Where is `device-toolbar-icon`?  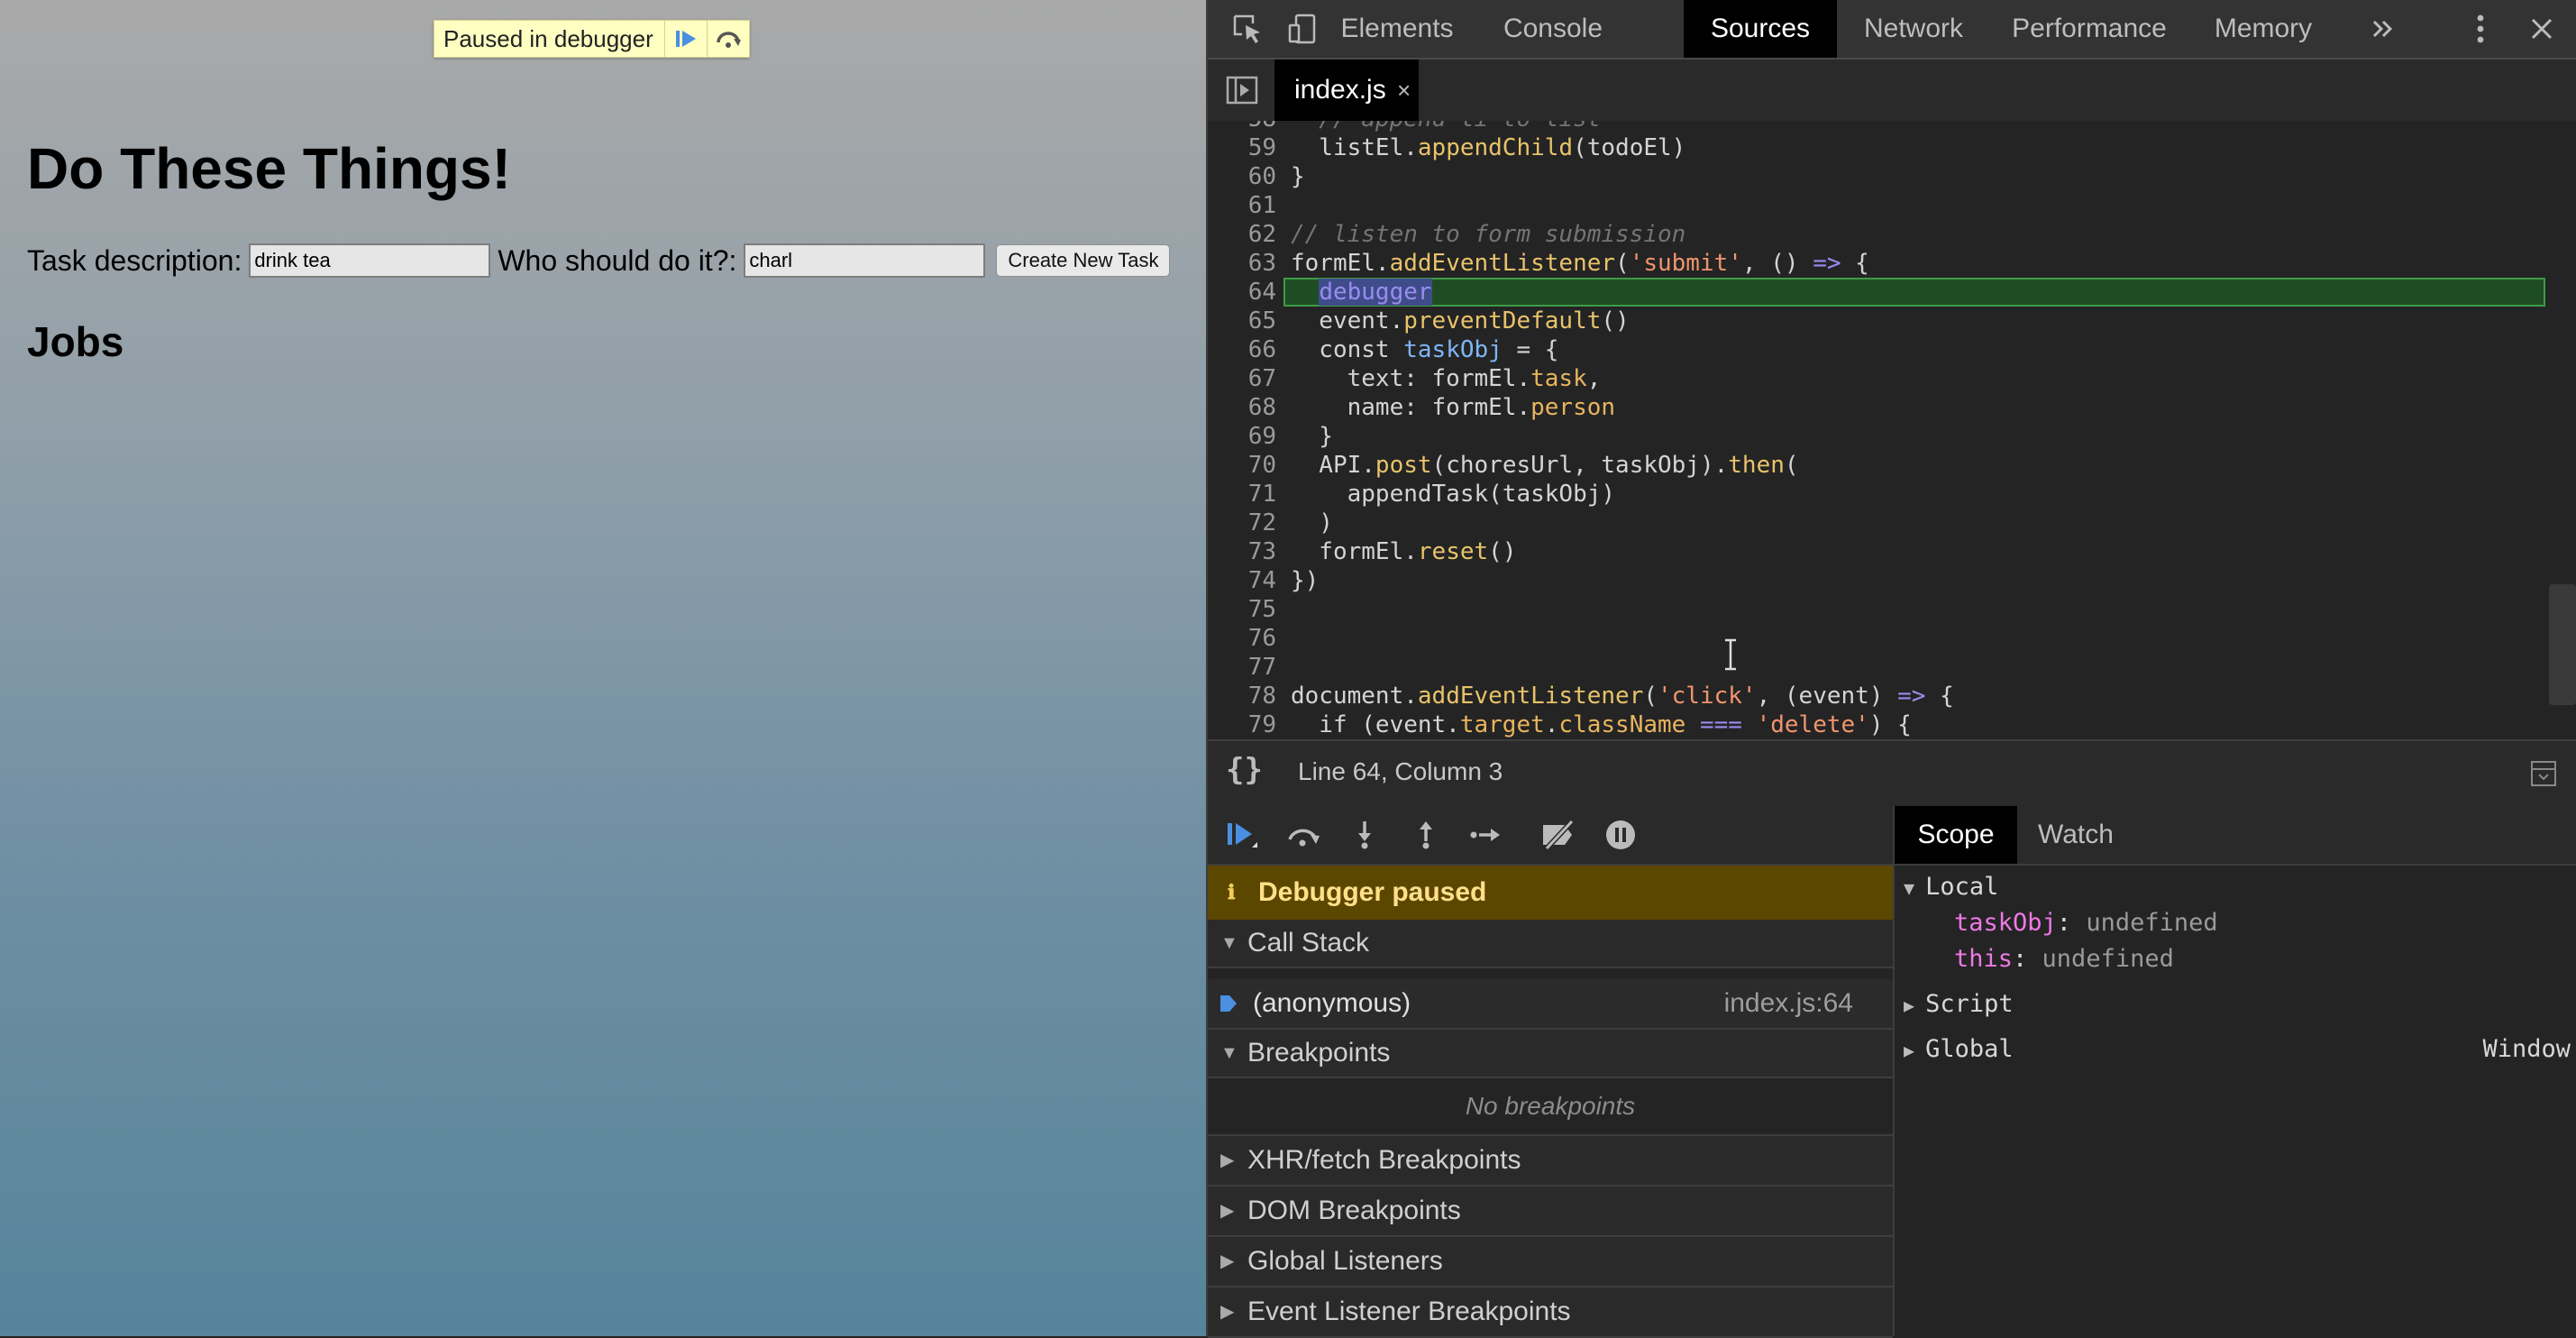
device-toolbar-icon is located at coordinates (1303, 29).